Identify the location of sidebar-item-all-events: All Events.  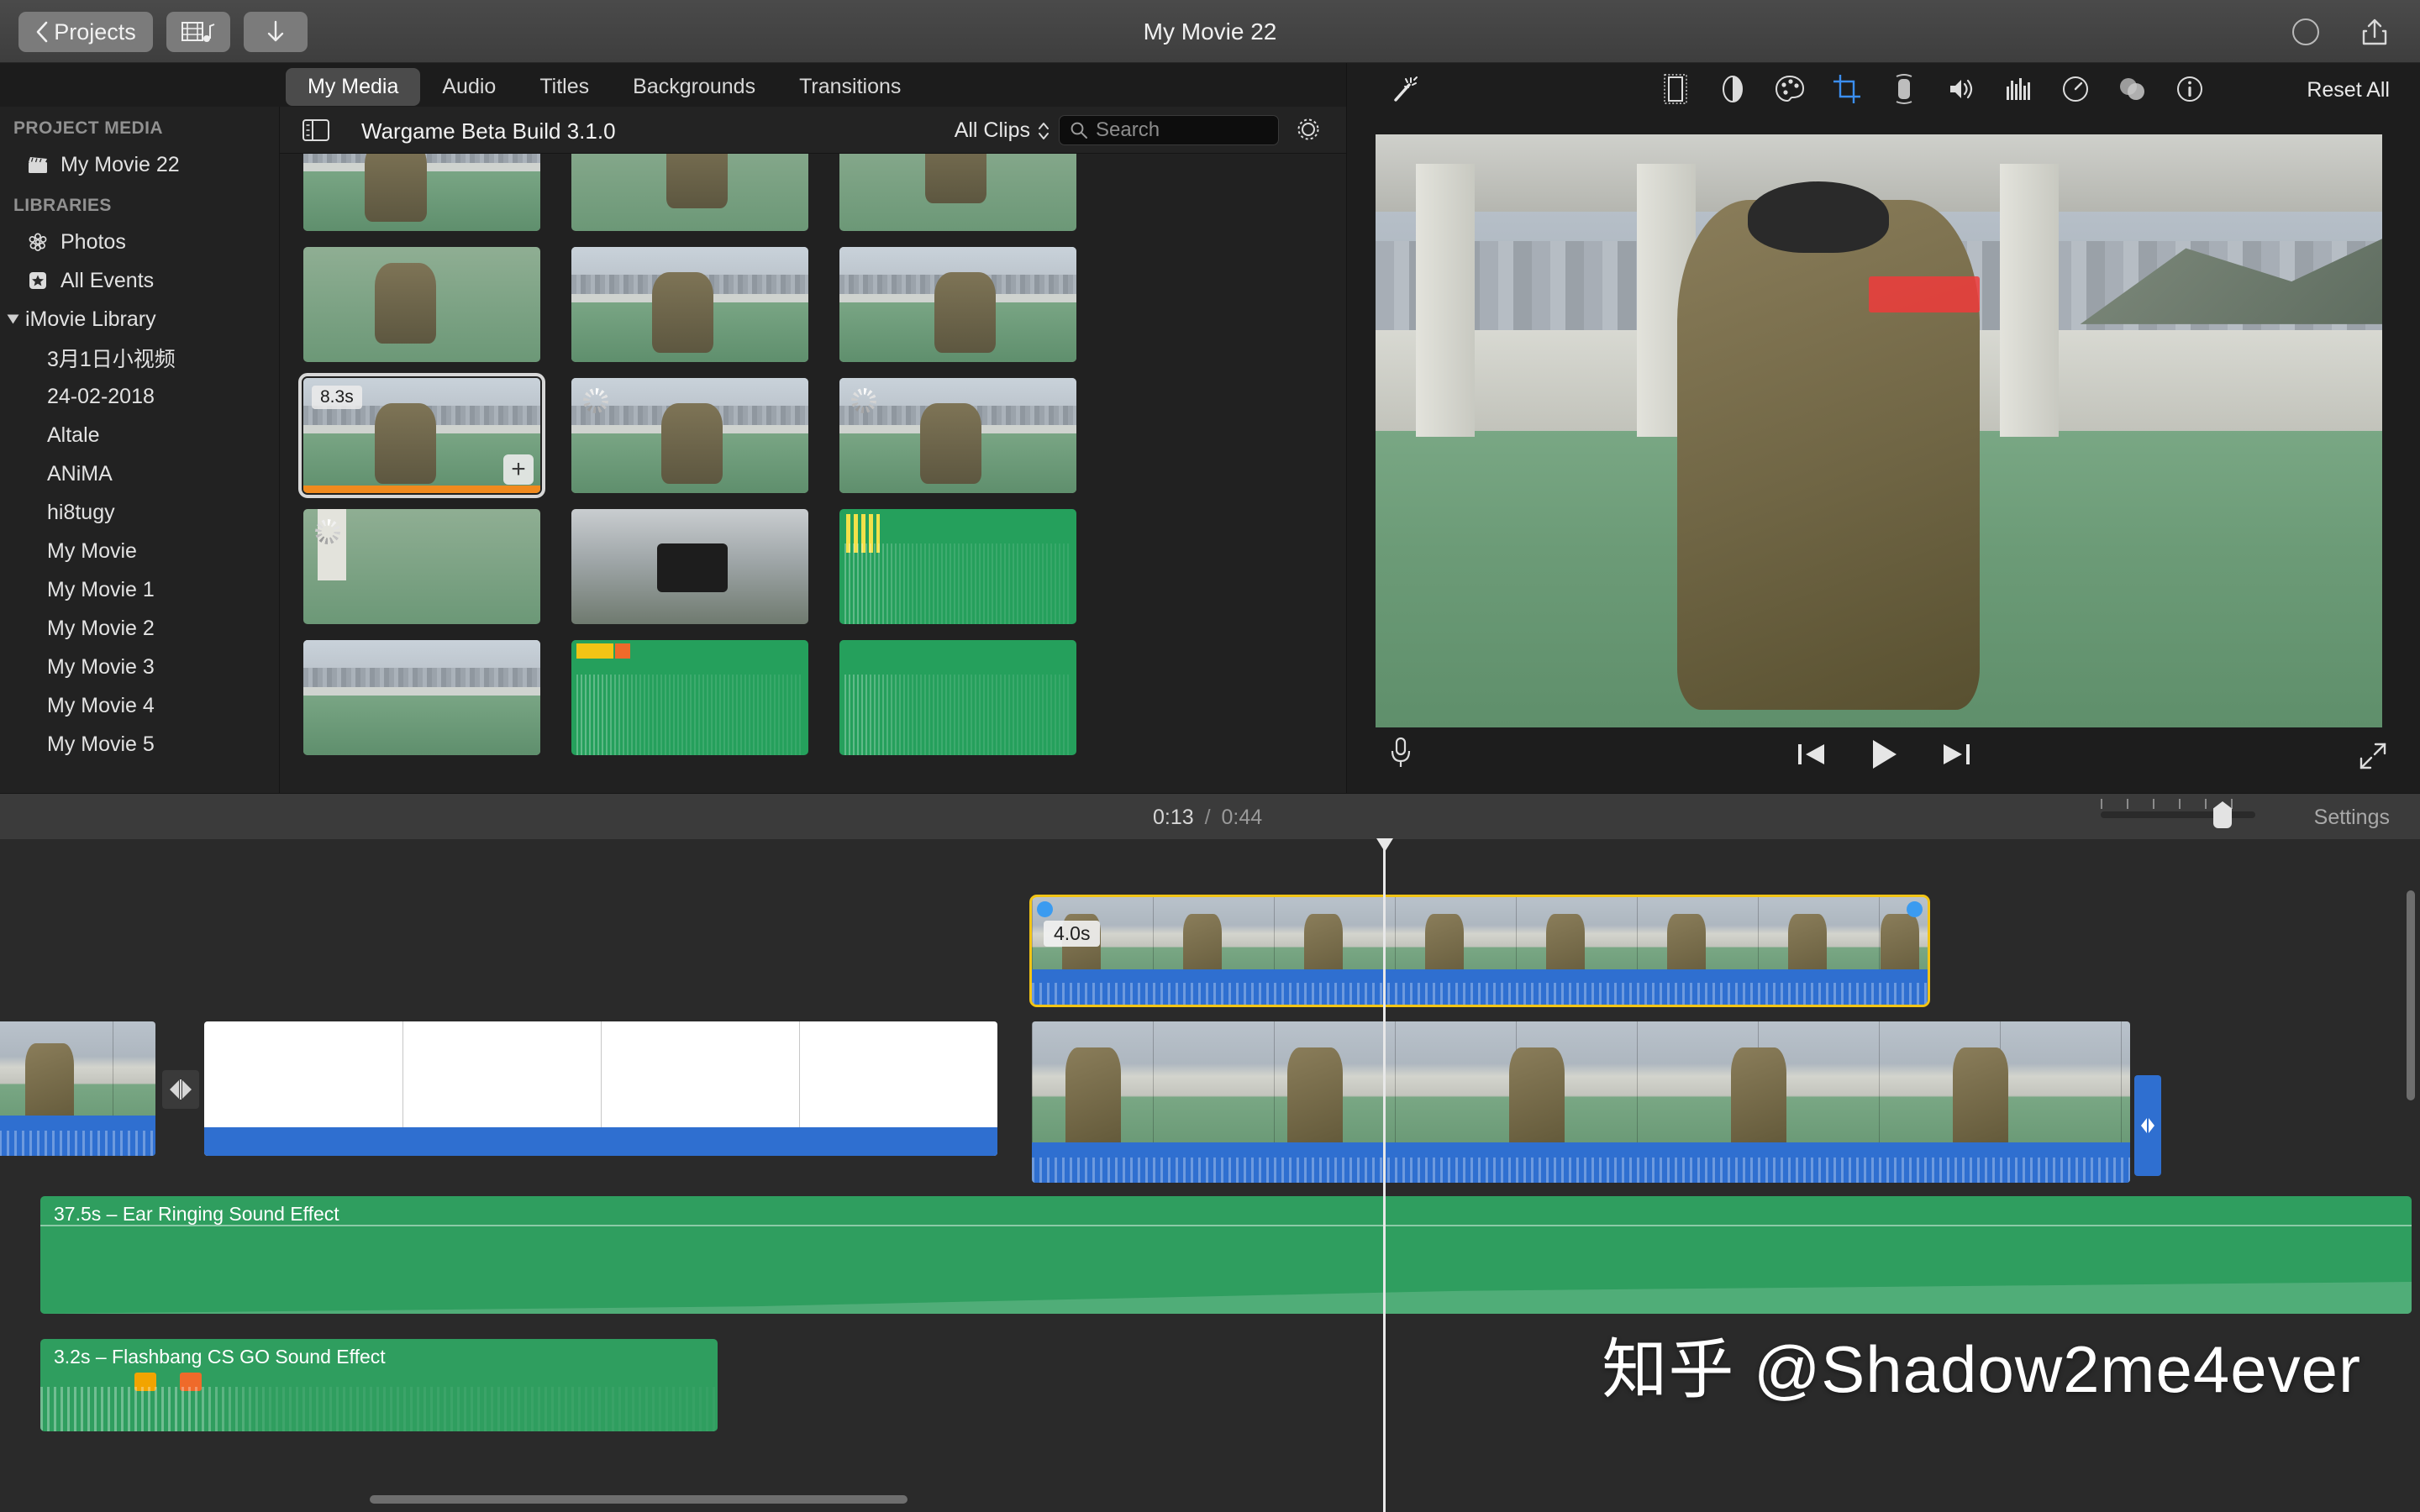
(139, 280).